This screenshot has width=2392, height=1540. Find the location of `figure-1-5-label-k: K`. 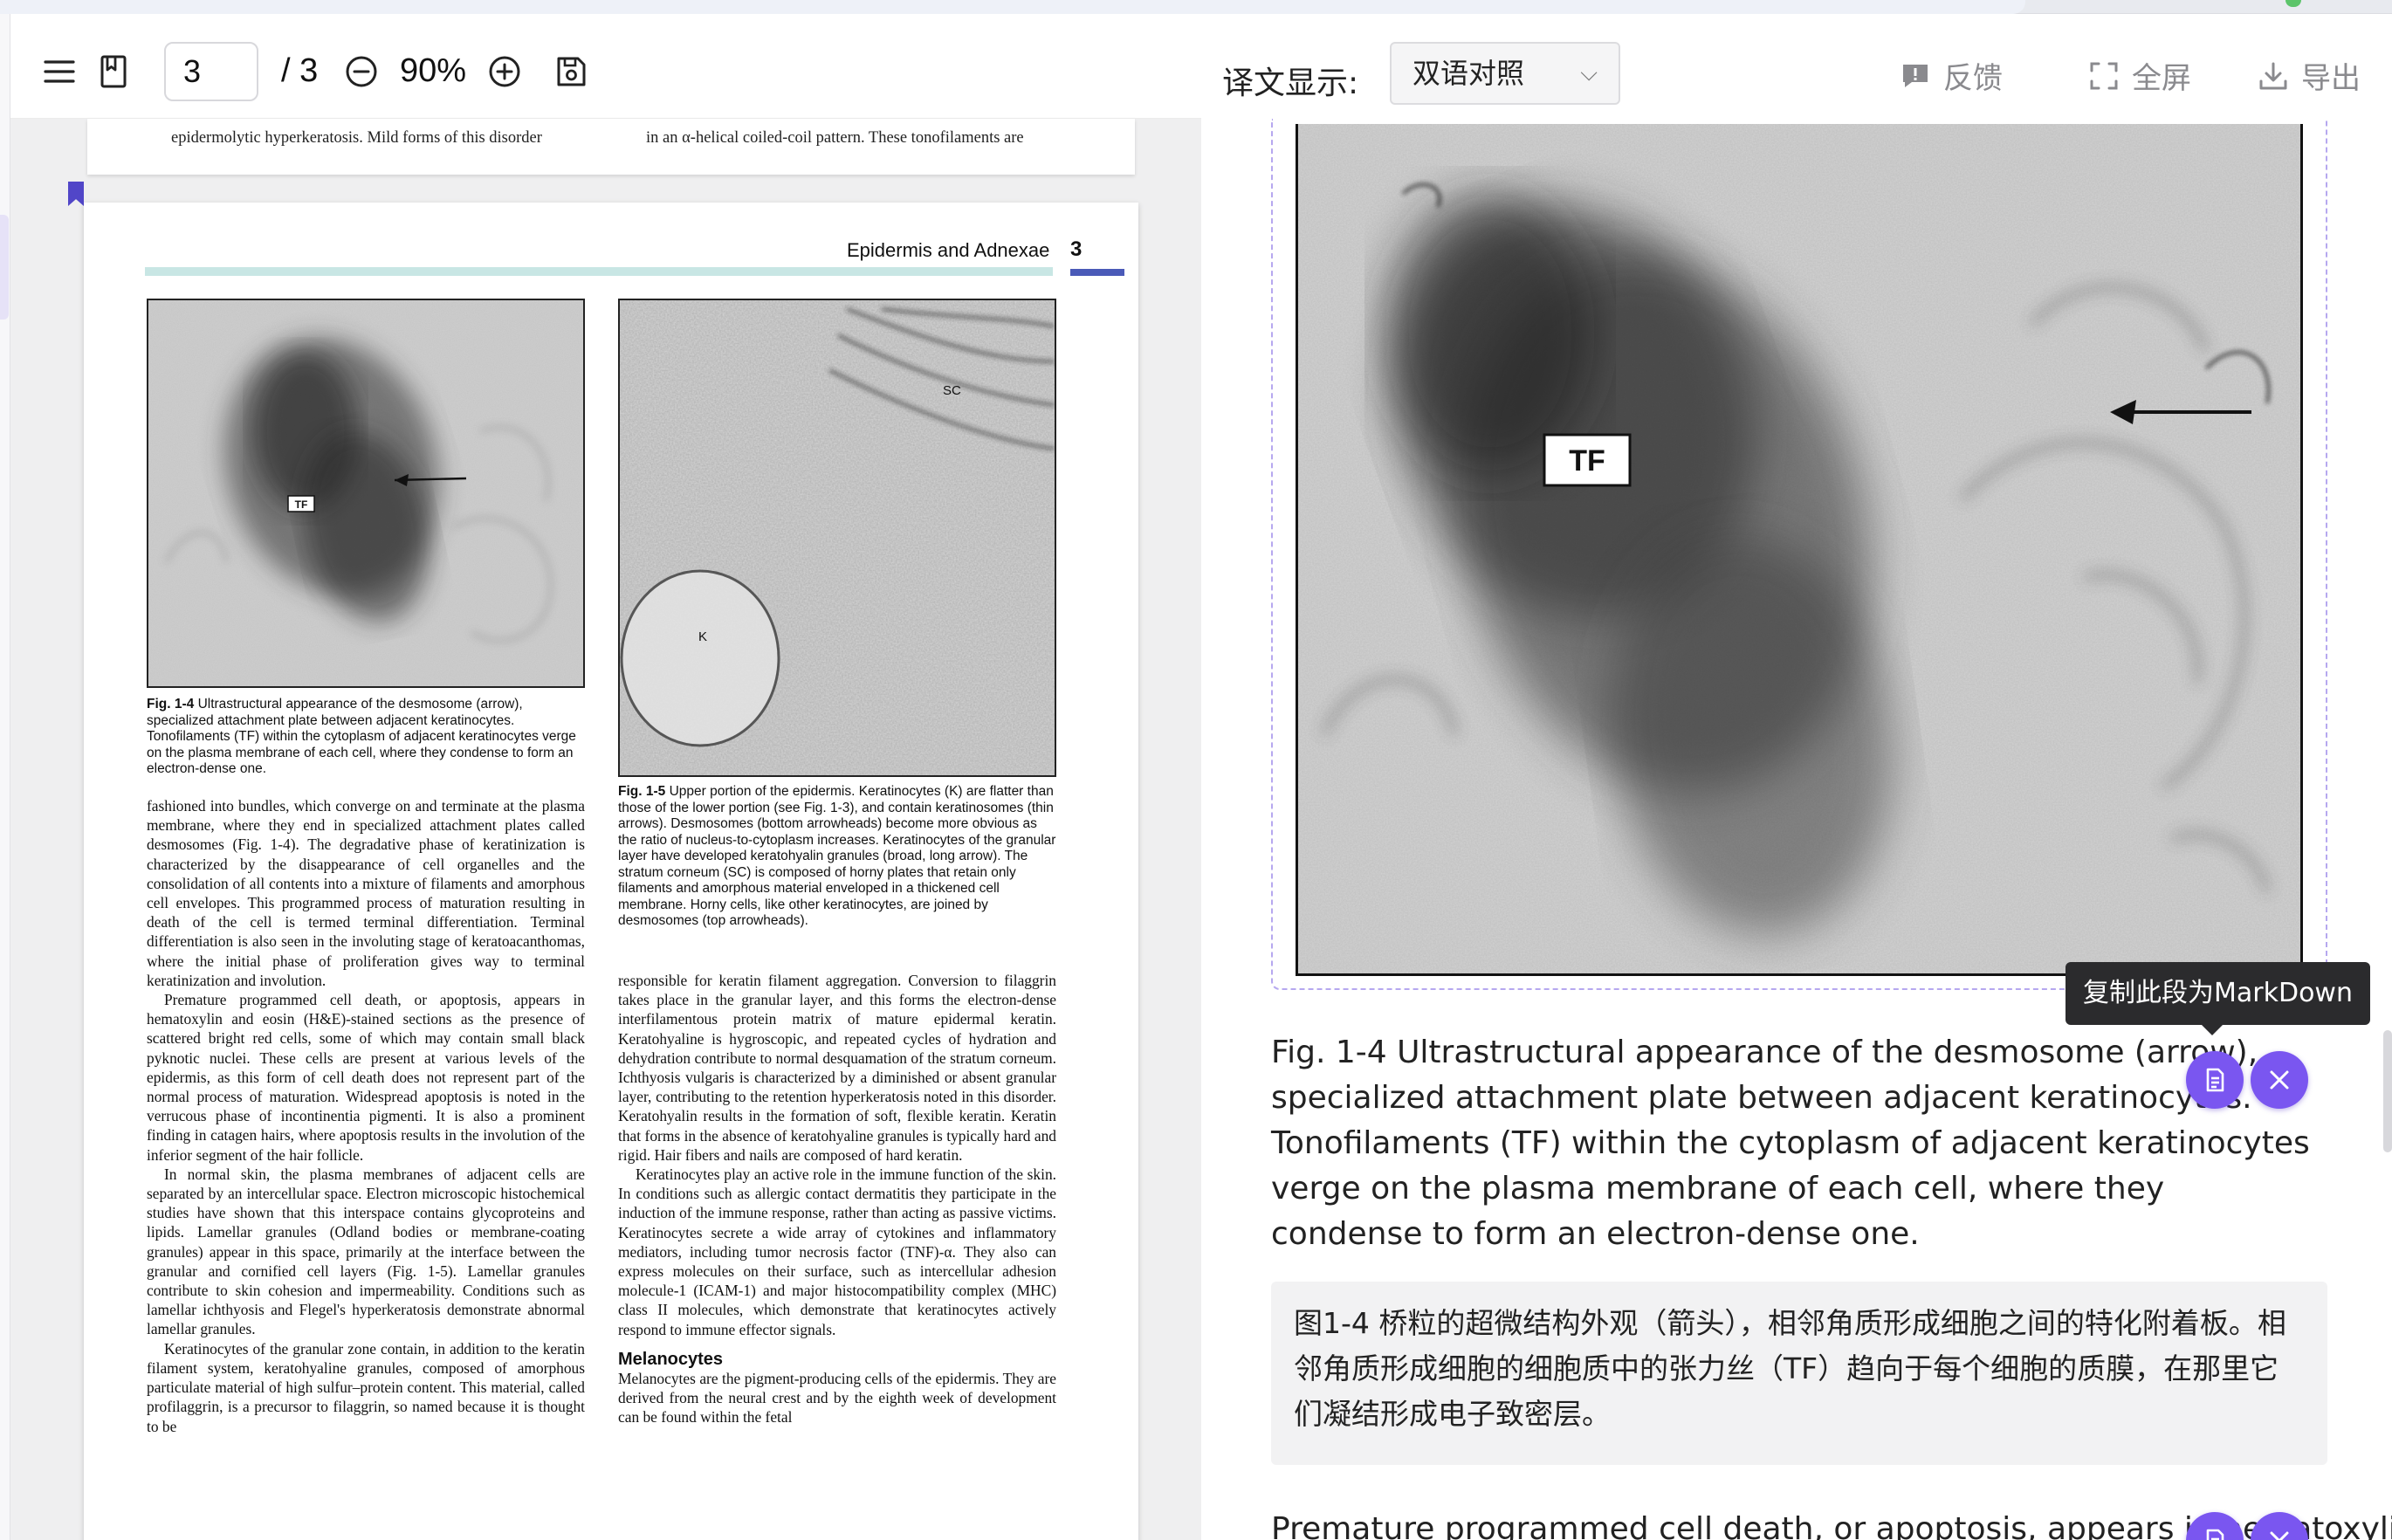

figure-1-5-label-k: K is located at coordinates (702, 636).